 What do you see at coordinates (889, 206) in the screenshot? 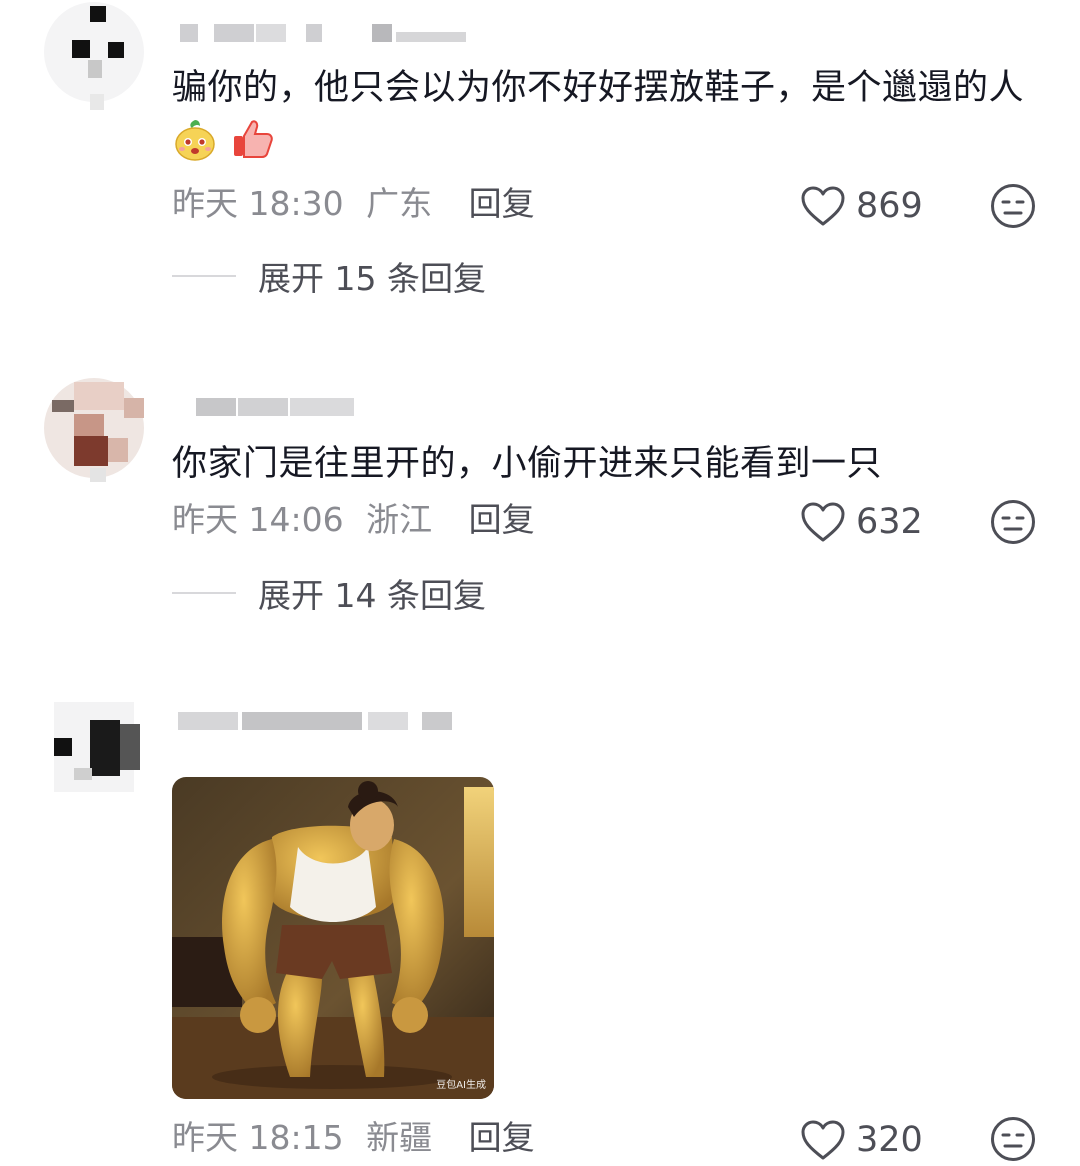
I see `like-count: 869` at bounding box center [889, 206].